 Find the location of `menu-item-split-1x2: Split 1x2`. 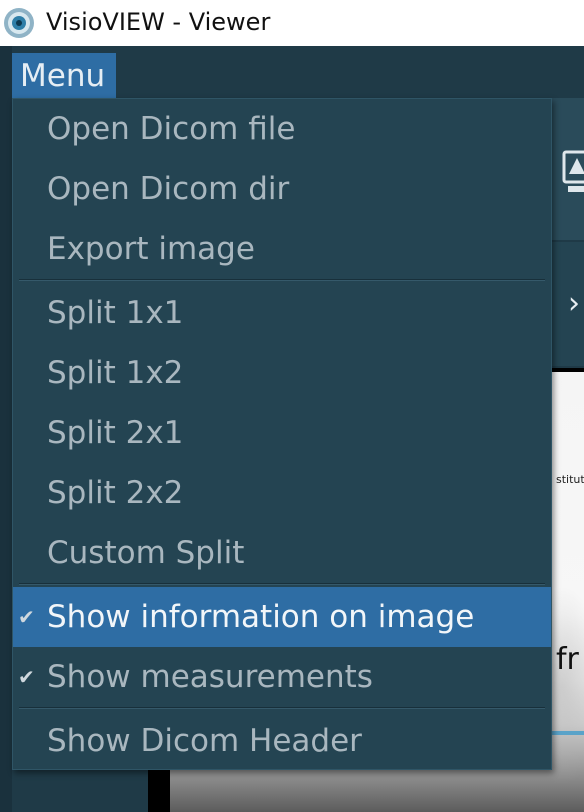

menu-item-split-1x2: Split 1x2 is located at coordinates (282, 373).